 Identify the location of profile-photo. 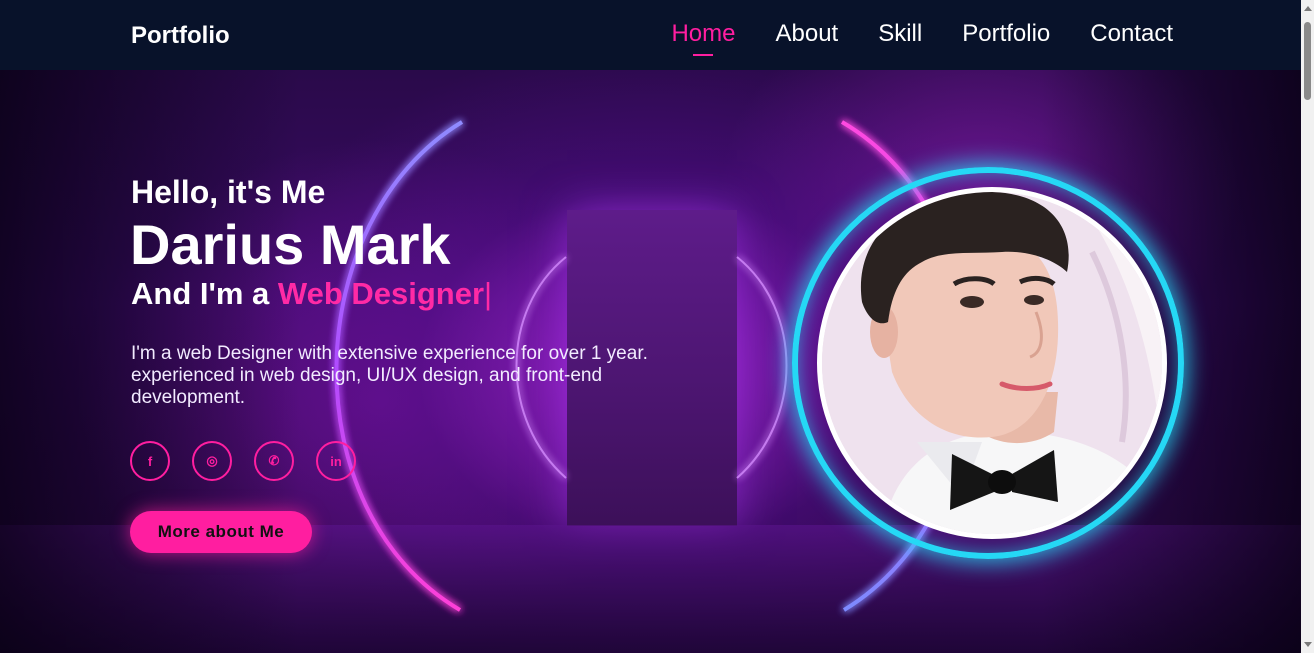
(992, 363).